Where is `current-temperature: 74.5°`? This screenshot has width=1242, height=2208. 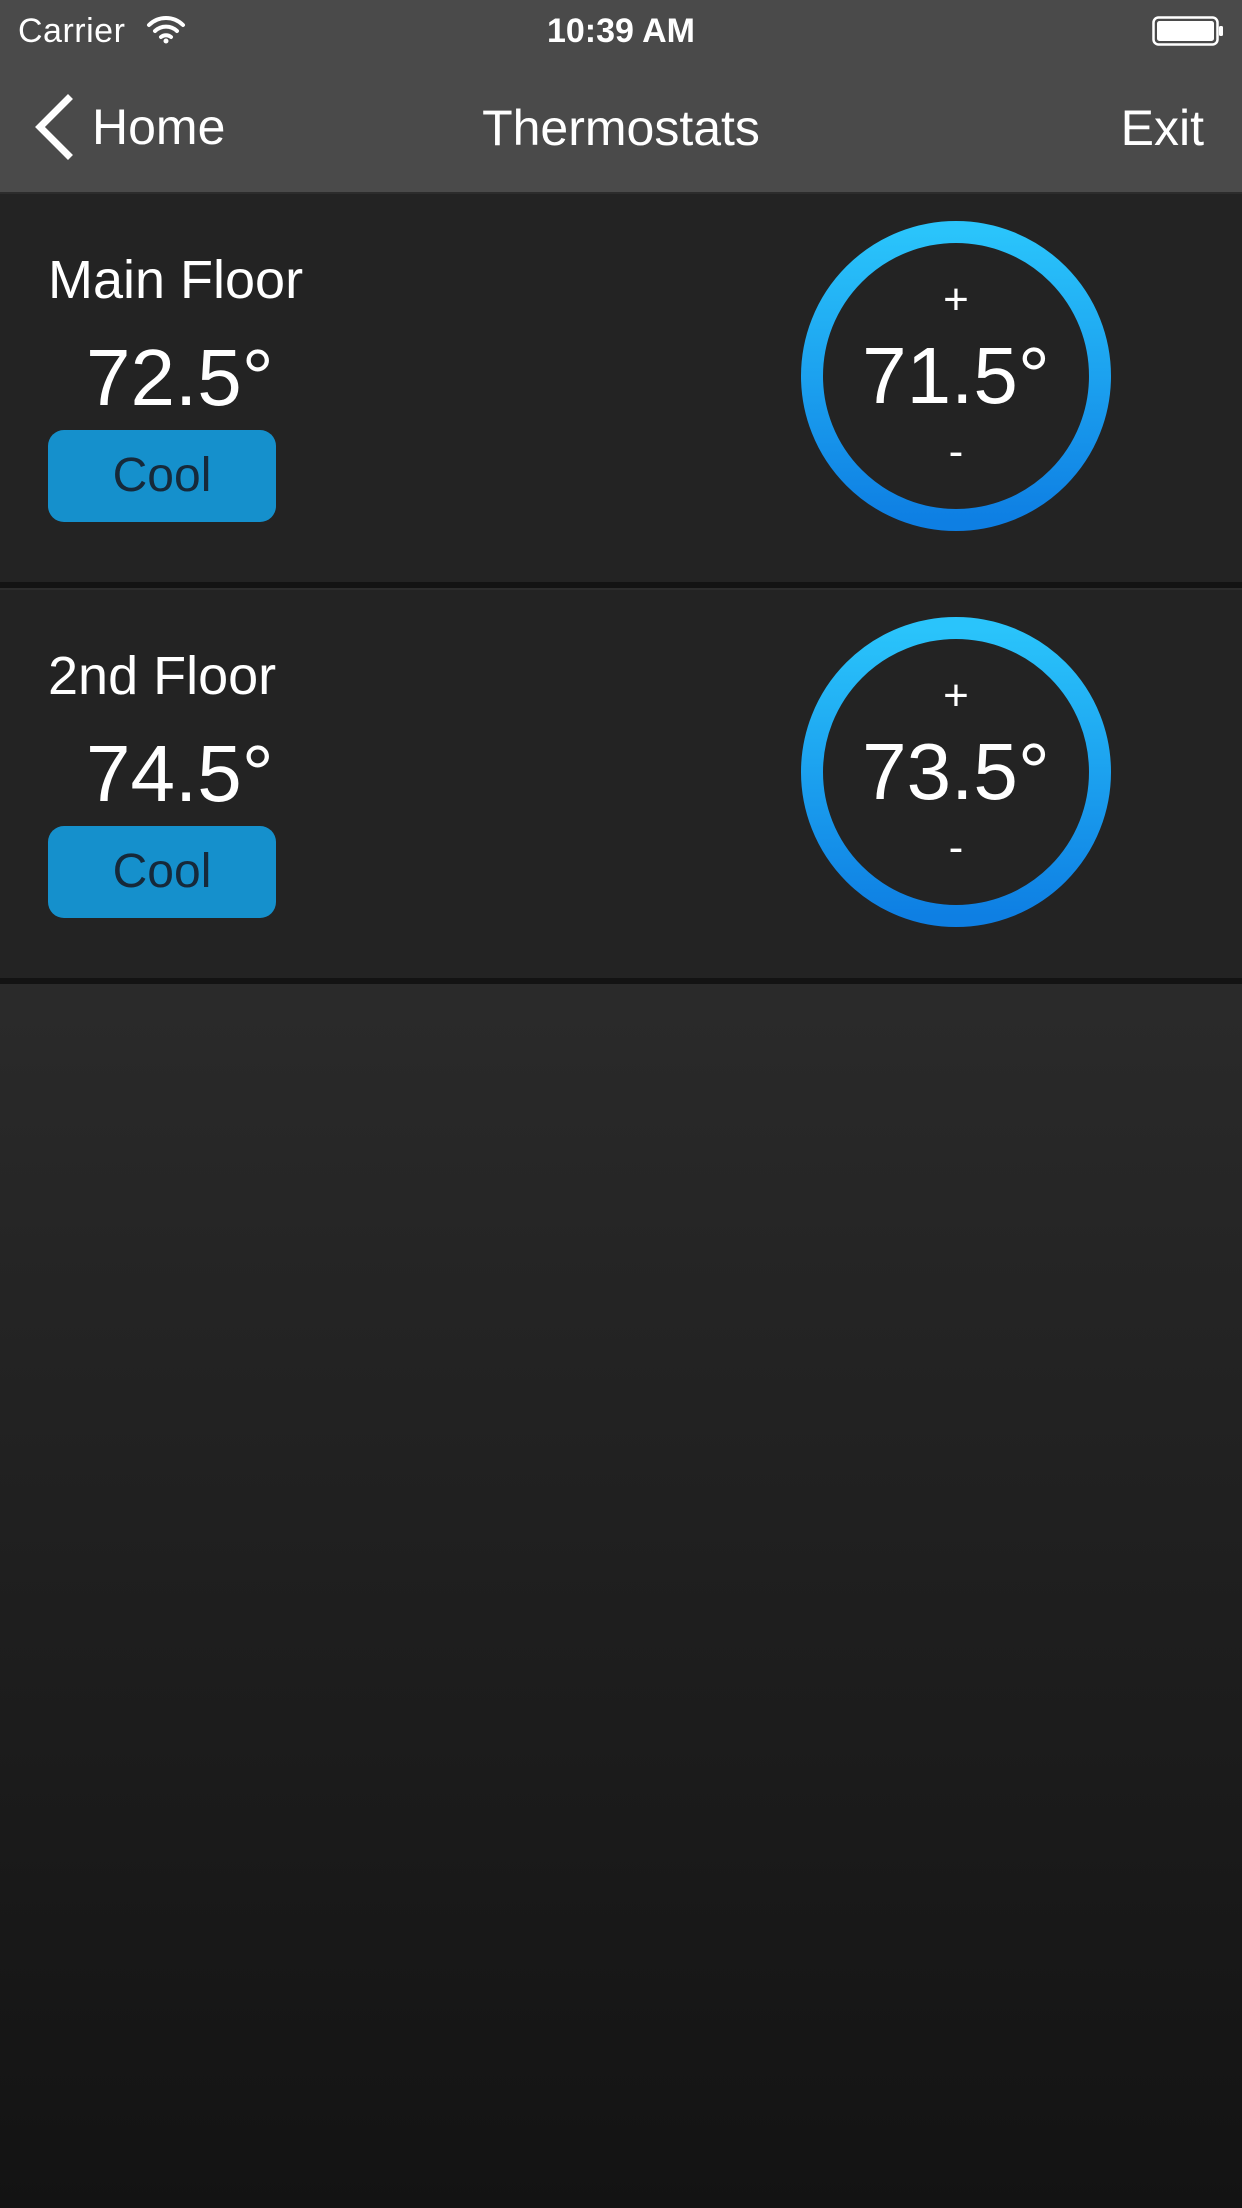
current-temperature: 74.5° is located at coordinates (180, 773).